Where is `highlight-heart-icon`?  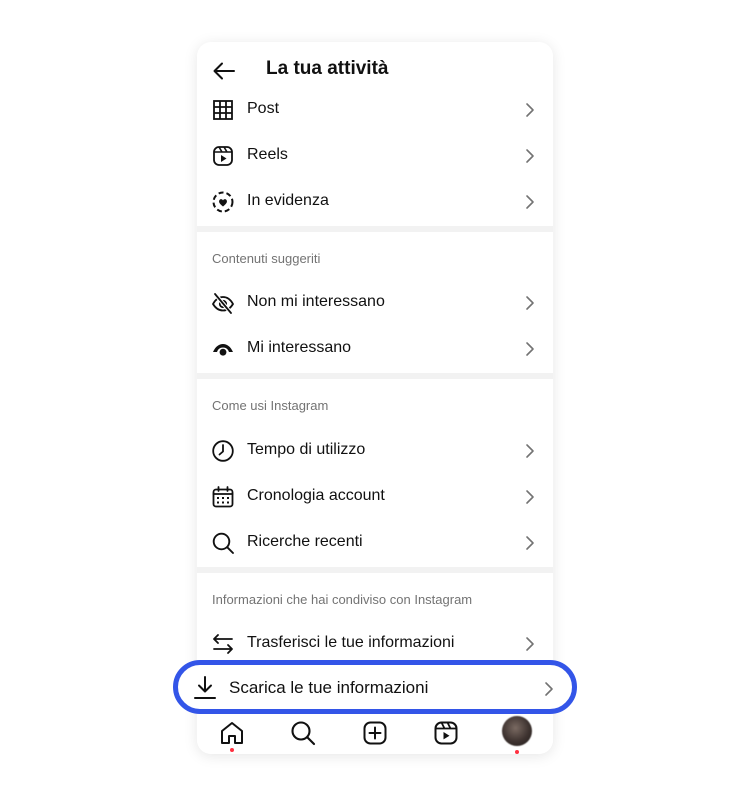
highlight-heart-icon is located at coordinates (223, 202).